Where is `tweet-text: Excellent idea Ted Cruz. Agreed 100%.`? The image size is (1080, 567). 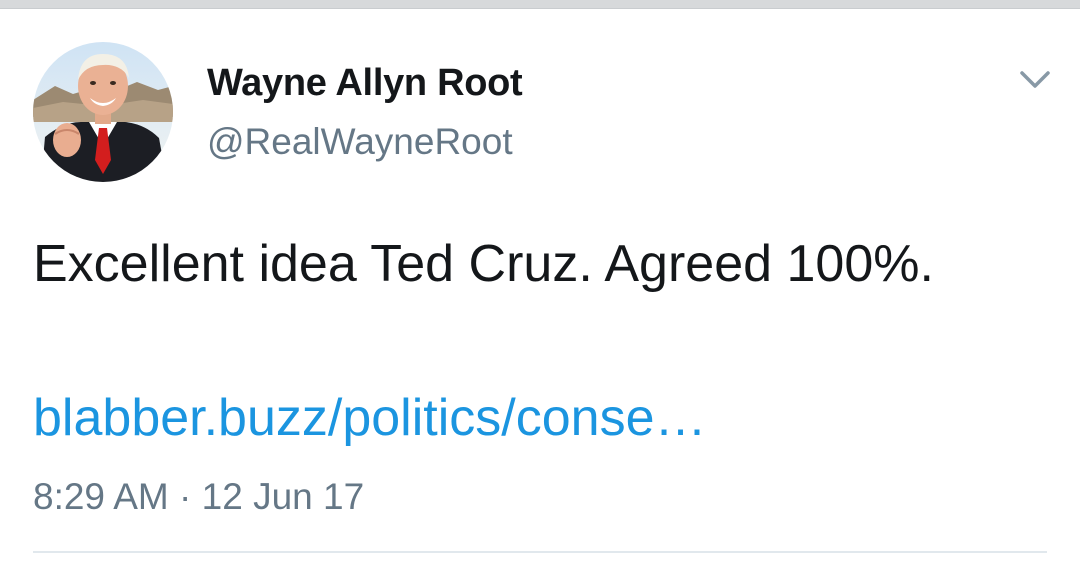
tweet-text: Excellent idea Ted Cruz. Agreed 100%. is located at coordinates (483, 264).